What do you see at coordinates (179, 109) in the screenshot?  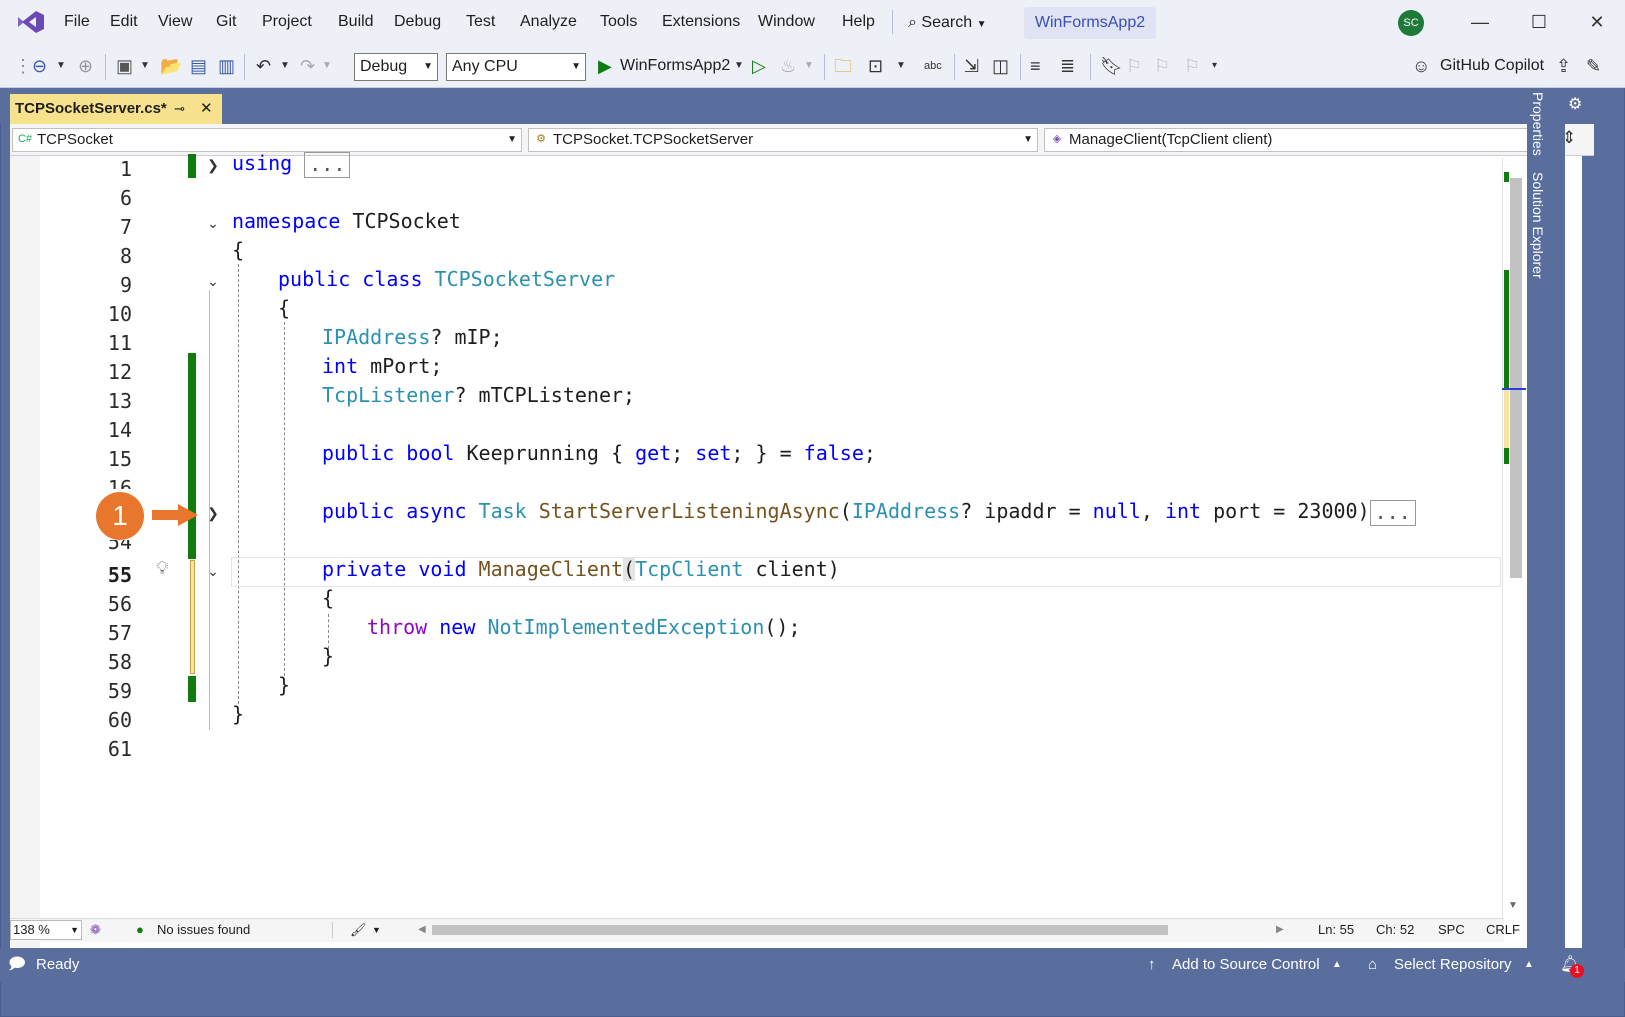 I see `pin-icon: ⊸` at bounding box center [179, 109].